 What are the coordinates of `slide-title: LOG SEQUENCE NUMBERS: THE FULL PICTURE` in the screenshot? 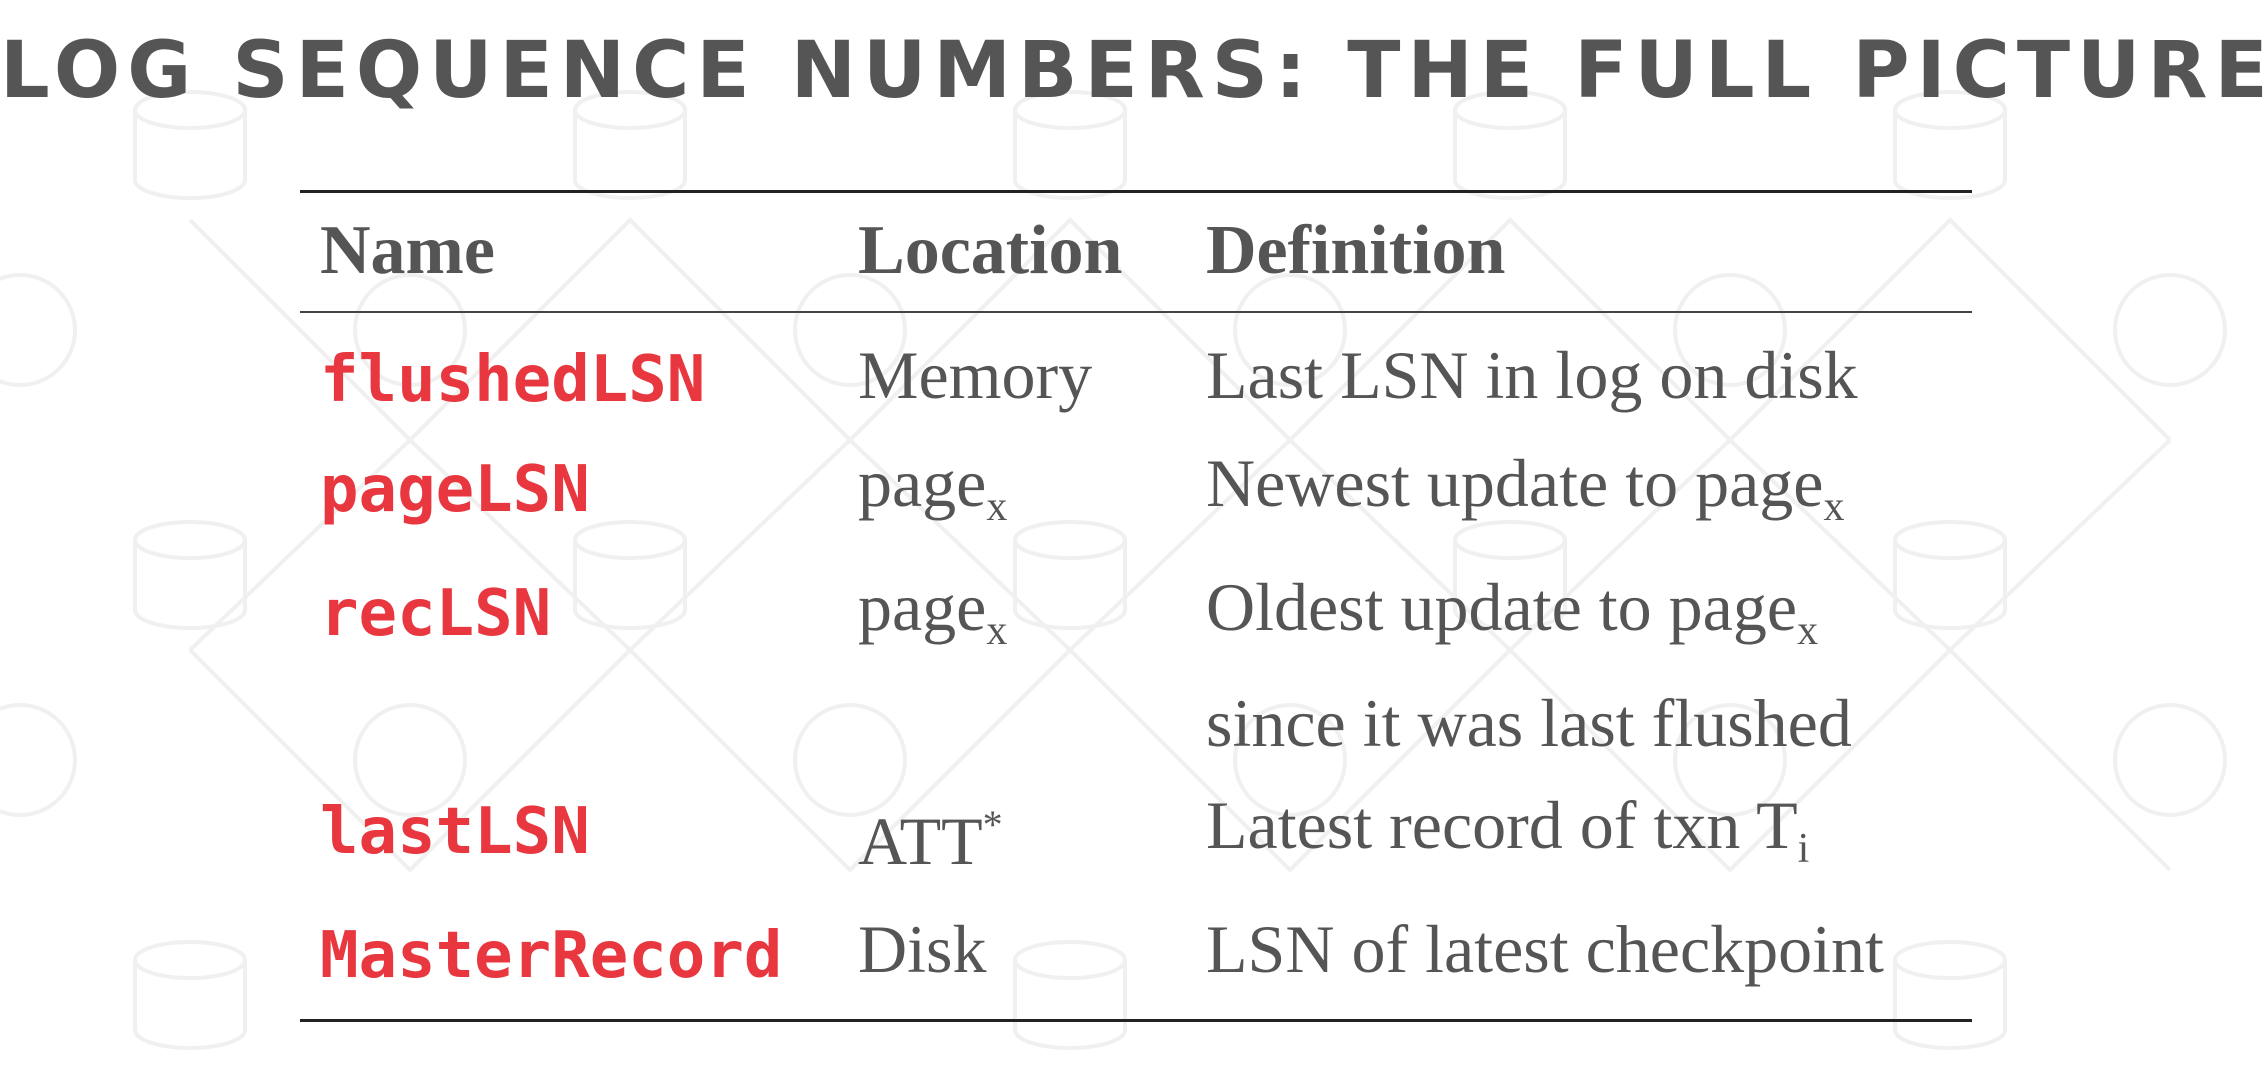 It's located at (1133, 71).